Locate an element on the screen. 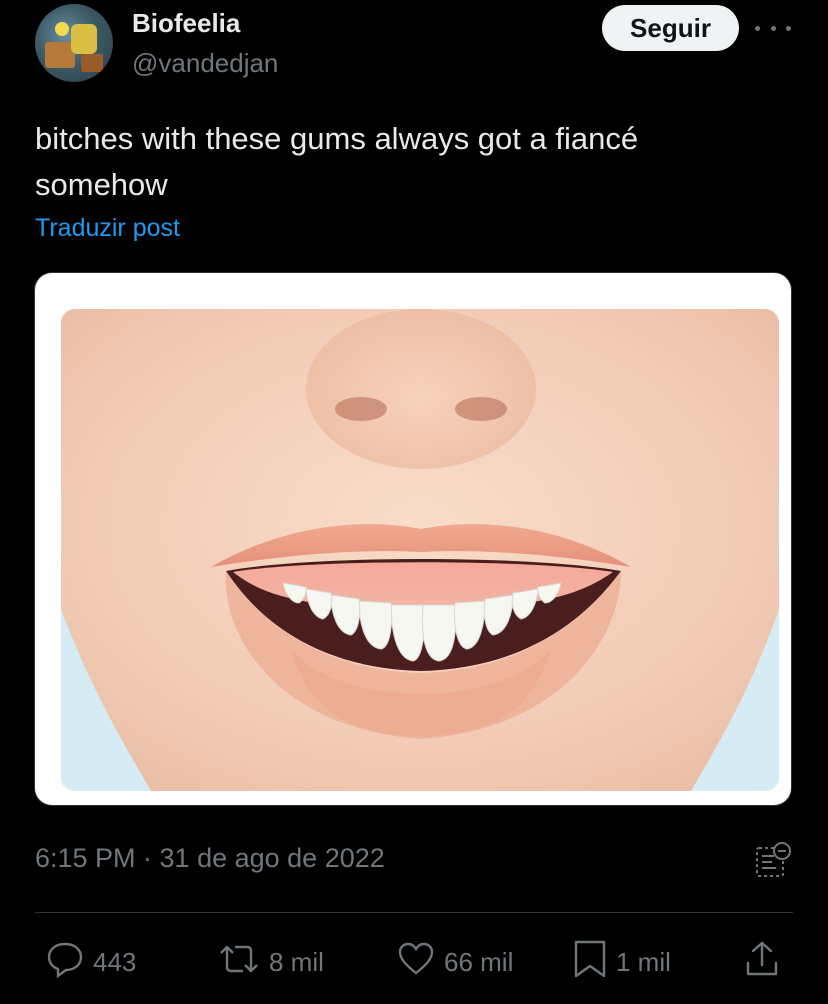  like-count: 66 mil is located at coordinates (479, 961).